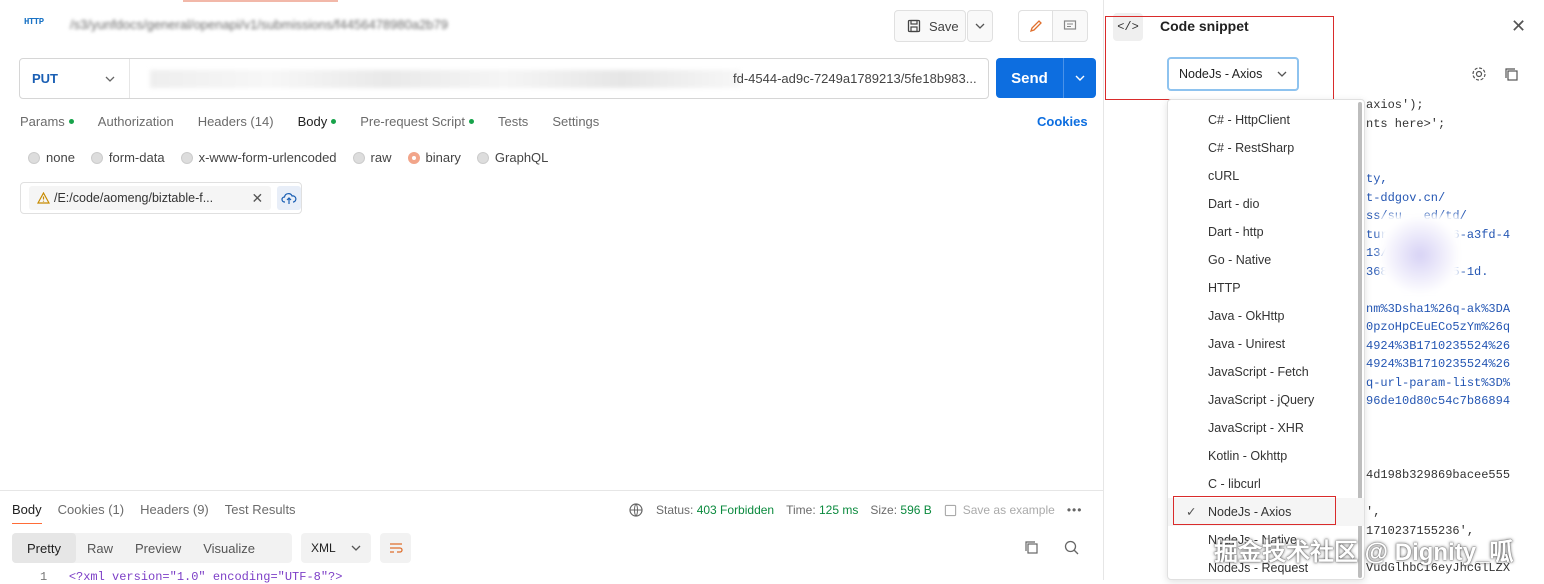  What do you see at coordinates (1266, 372) in the screenshot?
I see `language-option: JavaScript - Fetch` at bounding box center [1266, 372].